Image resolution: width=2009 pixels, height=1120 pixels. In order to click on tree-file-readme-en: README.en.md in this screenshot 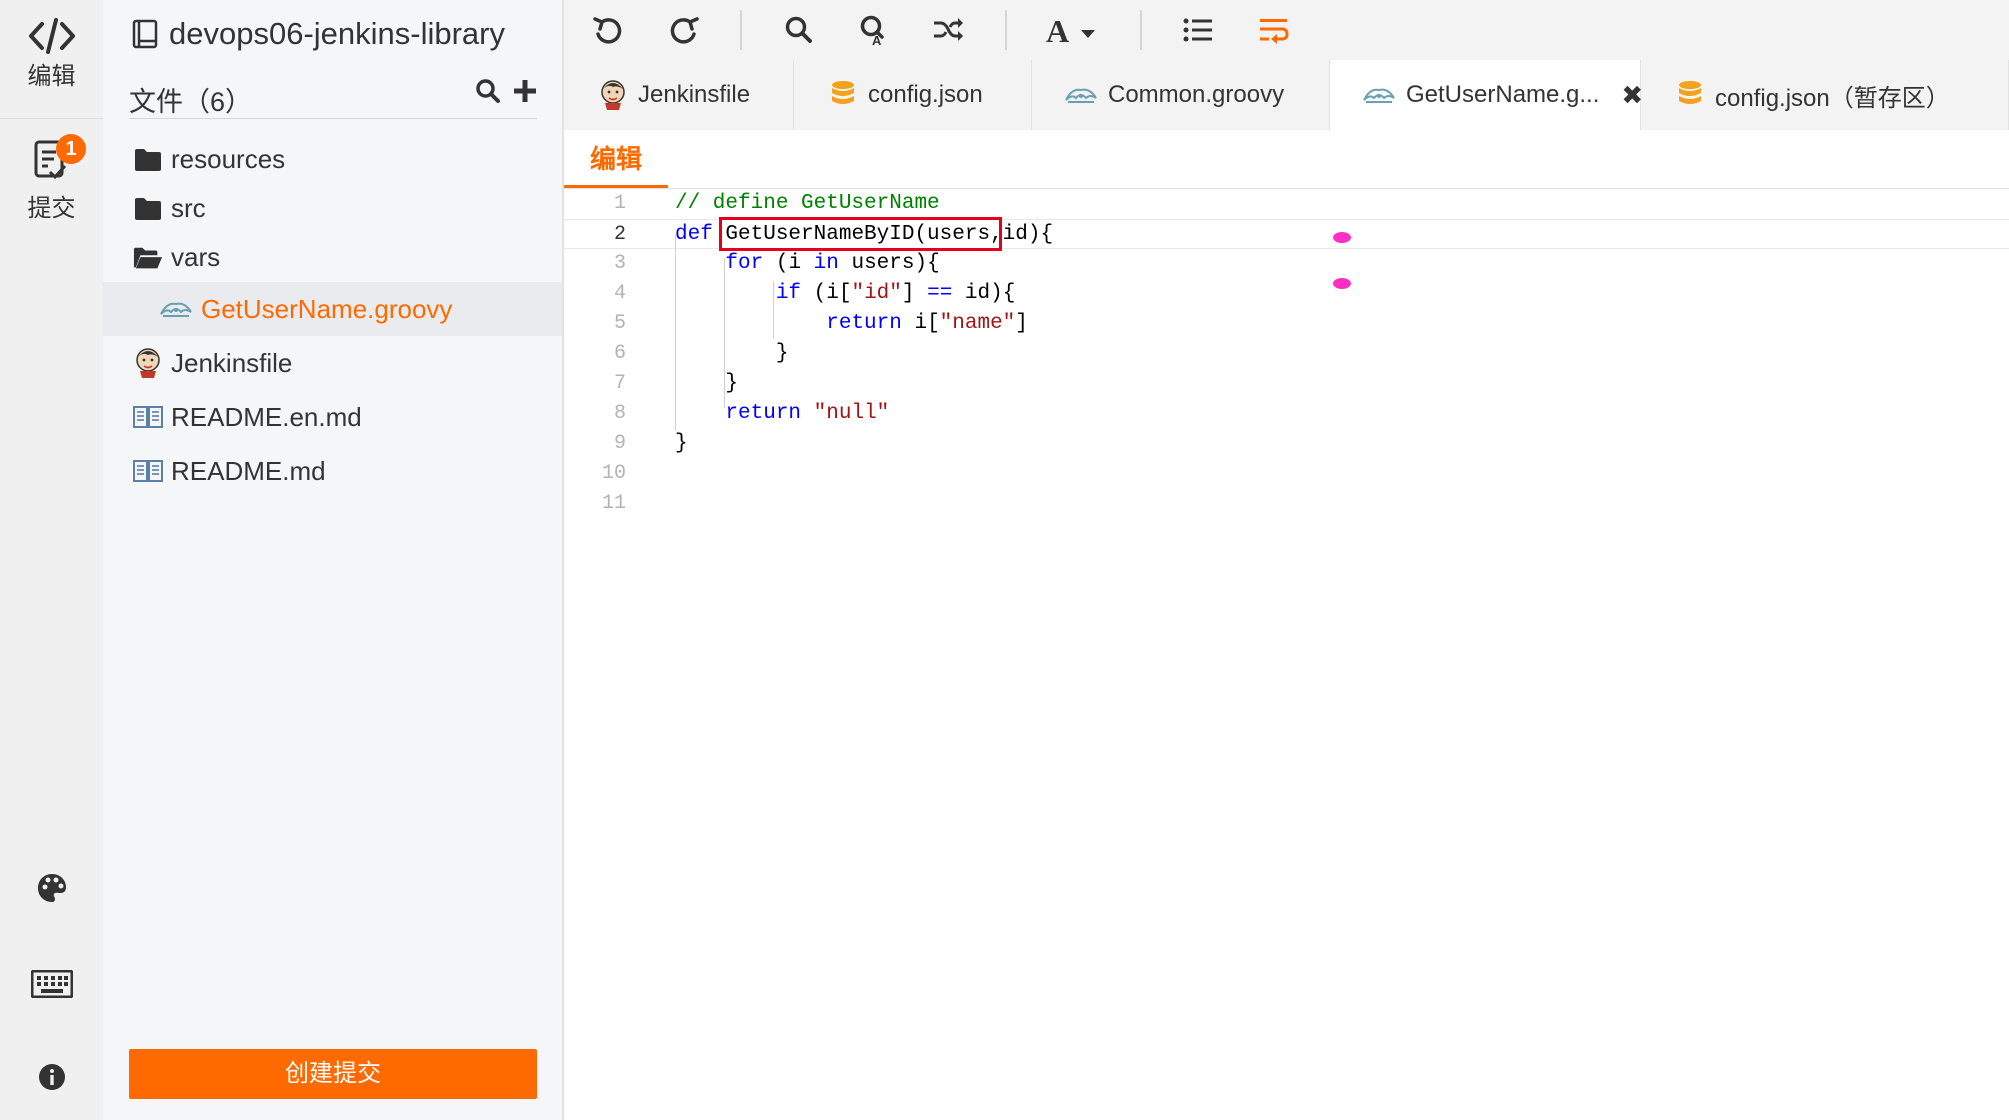, I will do `click(332, 417)`.